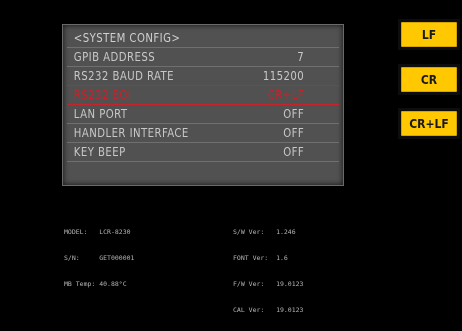 The height and width of the screenshot is (331, 462). Describe the element at coordinates (115, 232) in the screenshot. I see `model-value: LCR-8230` at that location.